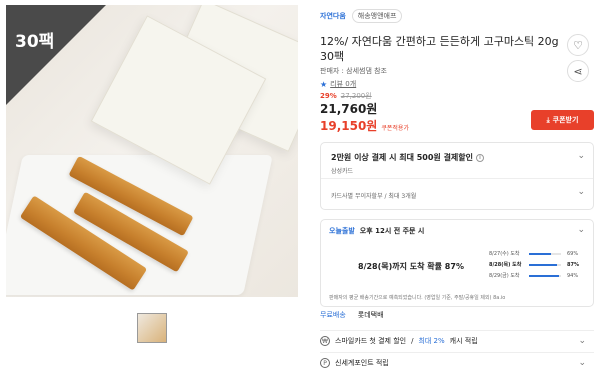  I want to click on order-cutoff: 오후 12시 전 주문 시, so click(392, 231).